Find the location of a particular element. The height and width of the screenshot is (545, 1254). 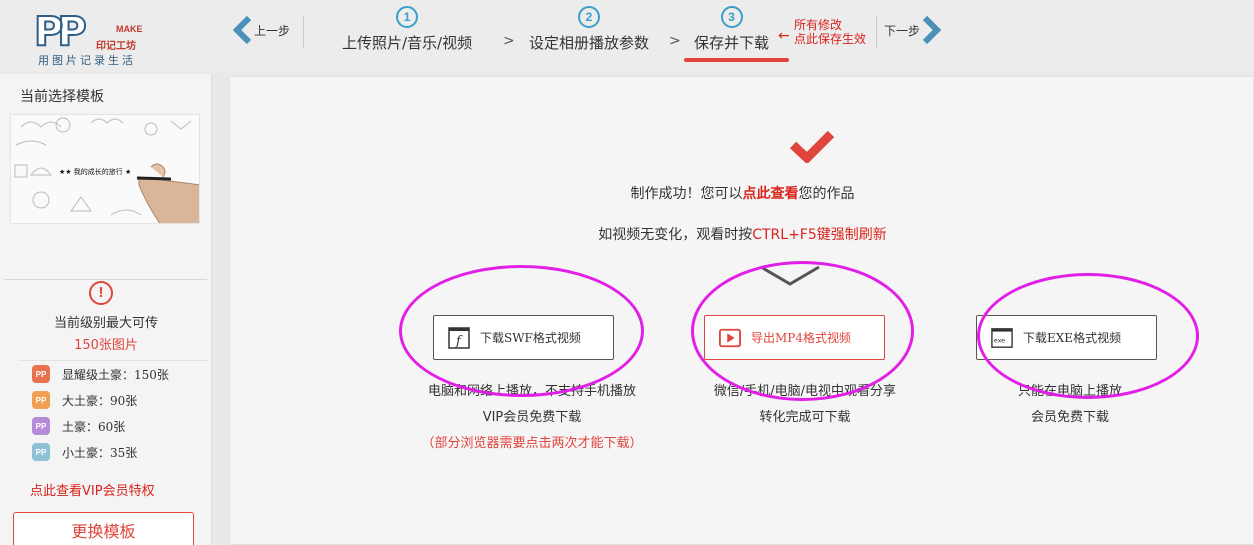

member-level-row: PP 大土豪：90张 is located at coordinates (113, 400).